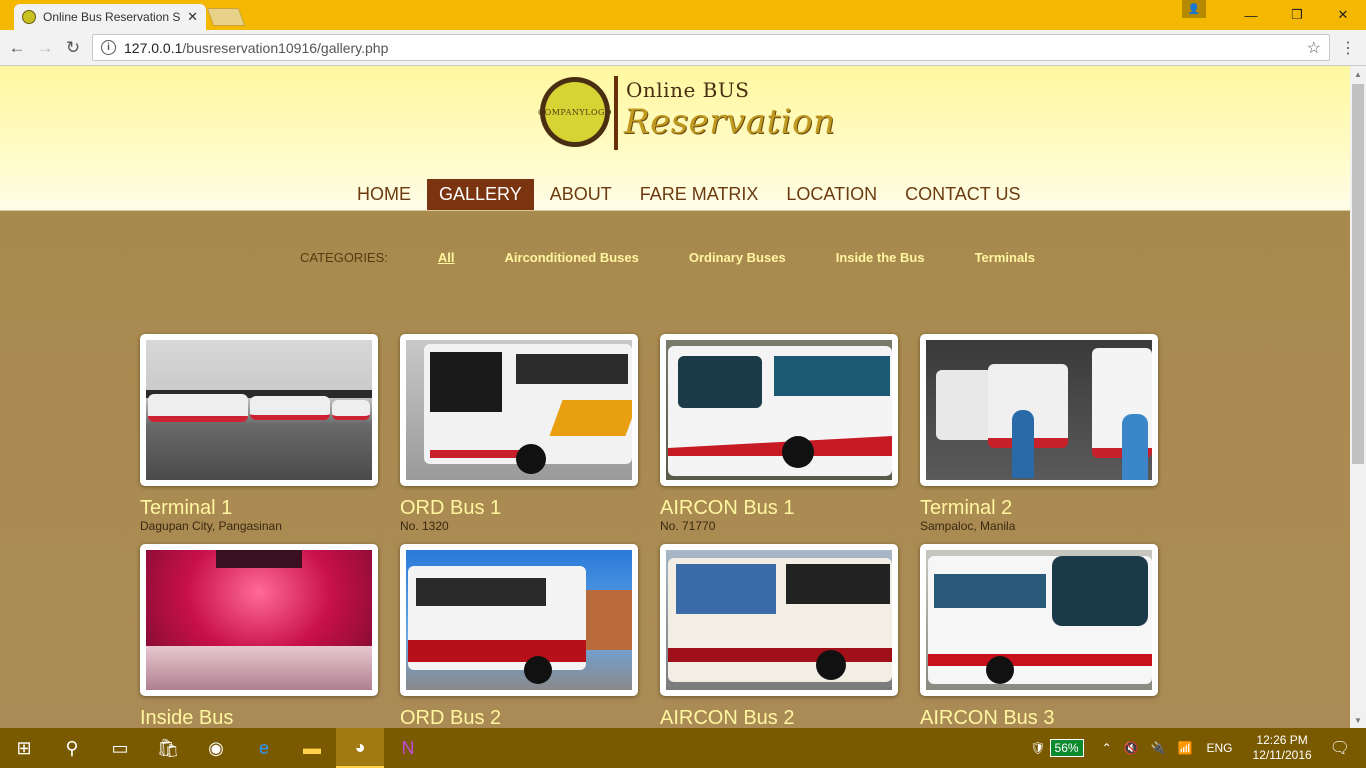 The width and height of the screenshot is (1366, 768). I want to click on new-tab-button, so click(226, 17).